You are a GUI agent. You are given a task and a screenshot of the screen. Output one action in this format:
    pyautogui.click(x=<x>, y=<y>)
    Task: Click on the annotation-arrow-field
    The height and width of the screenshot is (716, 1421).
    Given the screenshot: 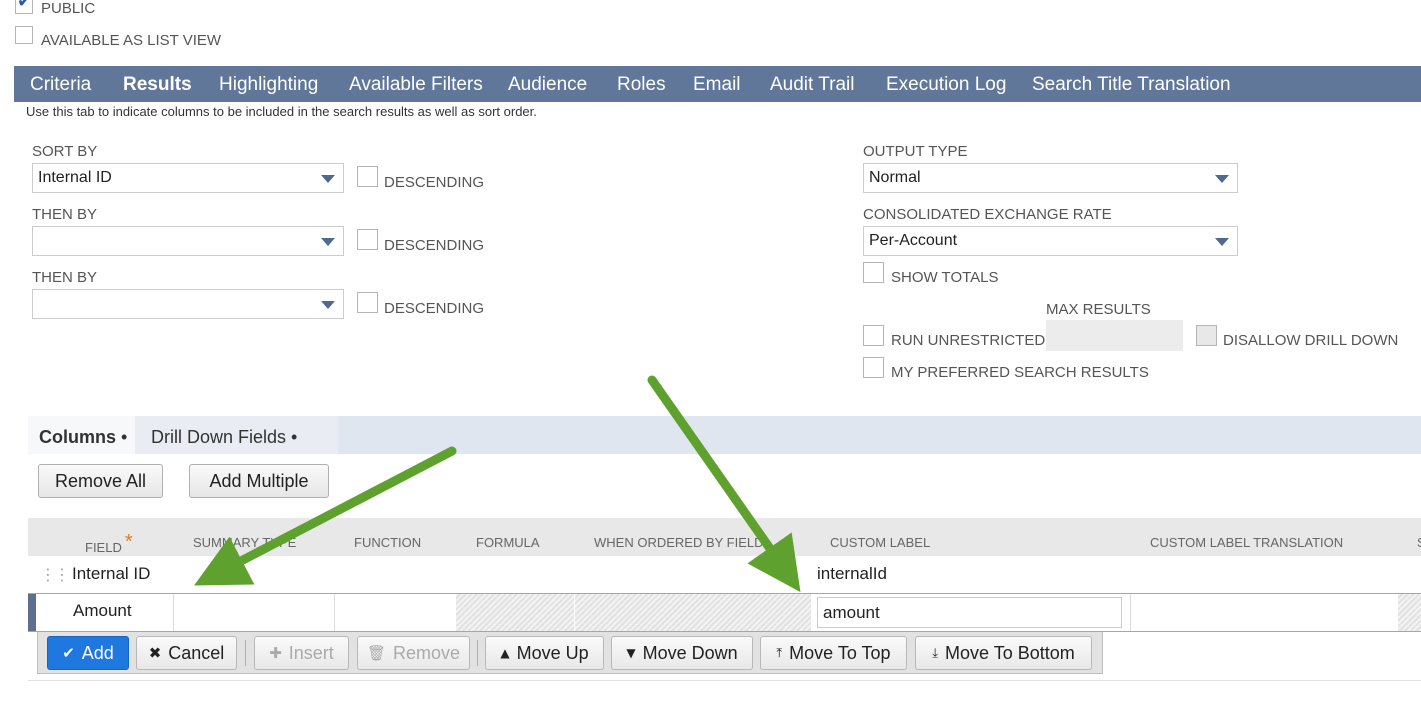 What is the action you would take?
    pyautogui.click(x=325, y=516)
    